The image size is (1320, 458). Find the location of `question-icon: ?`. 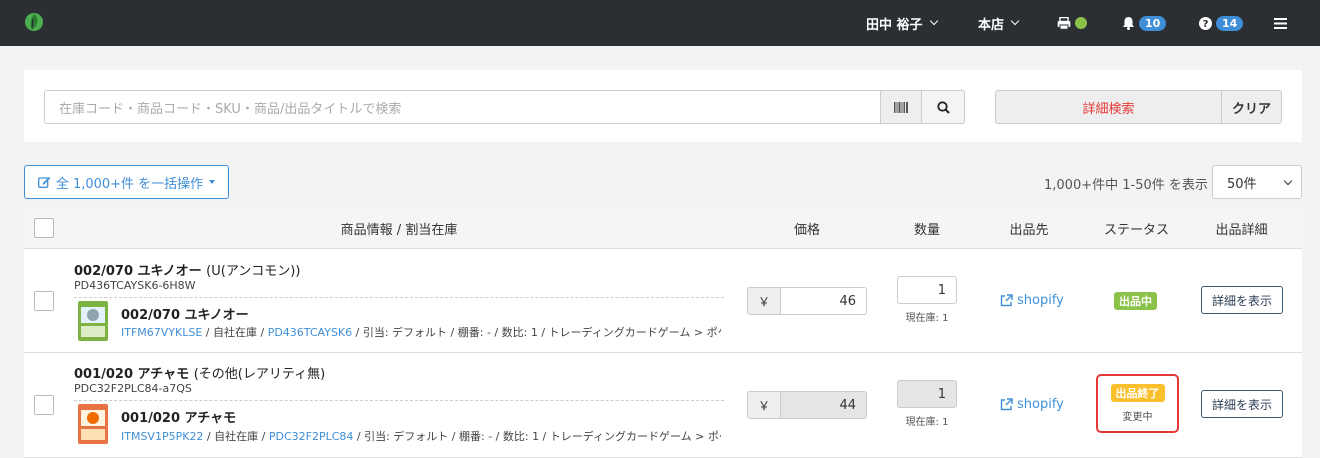

question-icon: ? is located at coordinates (1205, 23).